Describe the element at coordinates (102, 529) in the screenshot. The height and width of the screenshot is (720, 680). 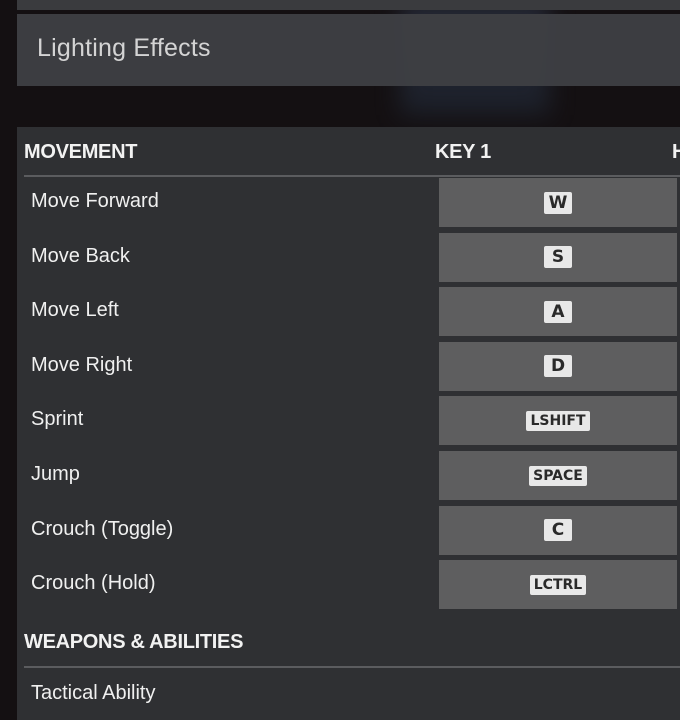
I see `action-label: Crouch (Toggle)` at that location.